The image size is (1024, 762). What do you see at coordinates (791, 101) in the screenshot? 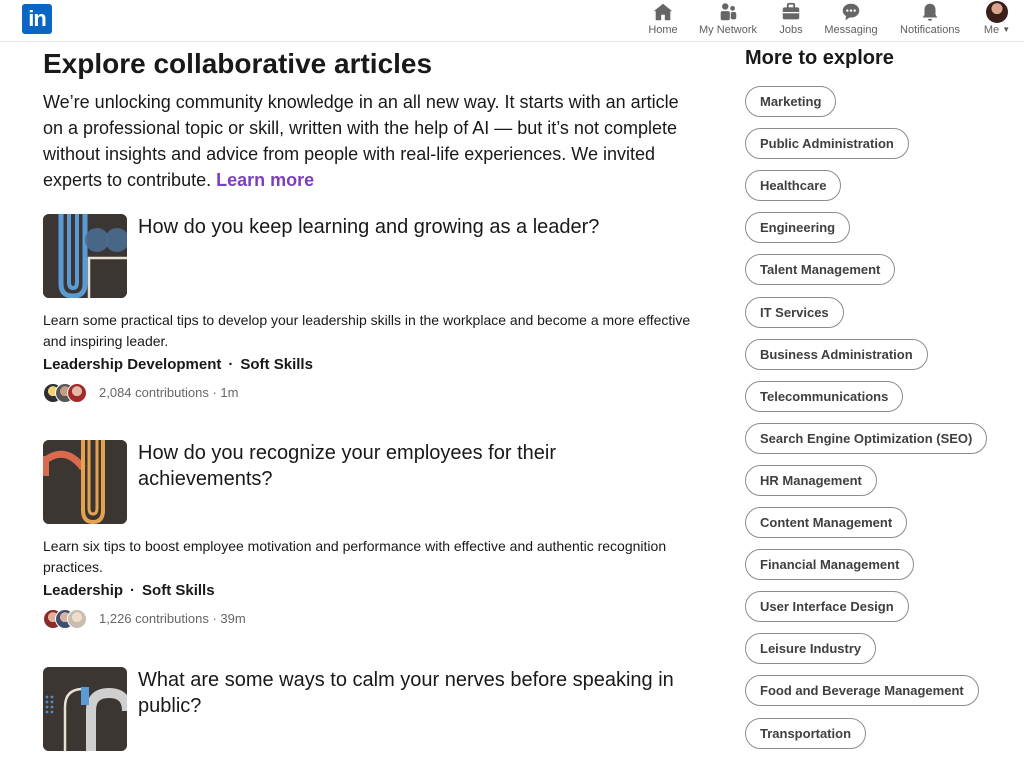
I see `topic-pill: Marketing` at bounding box center [791, 101].